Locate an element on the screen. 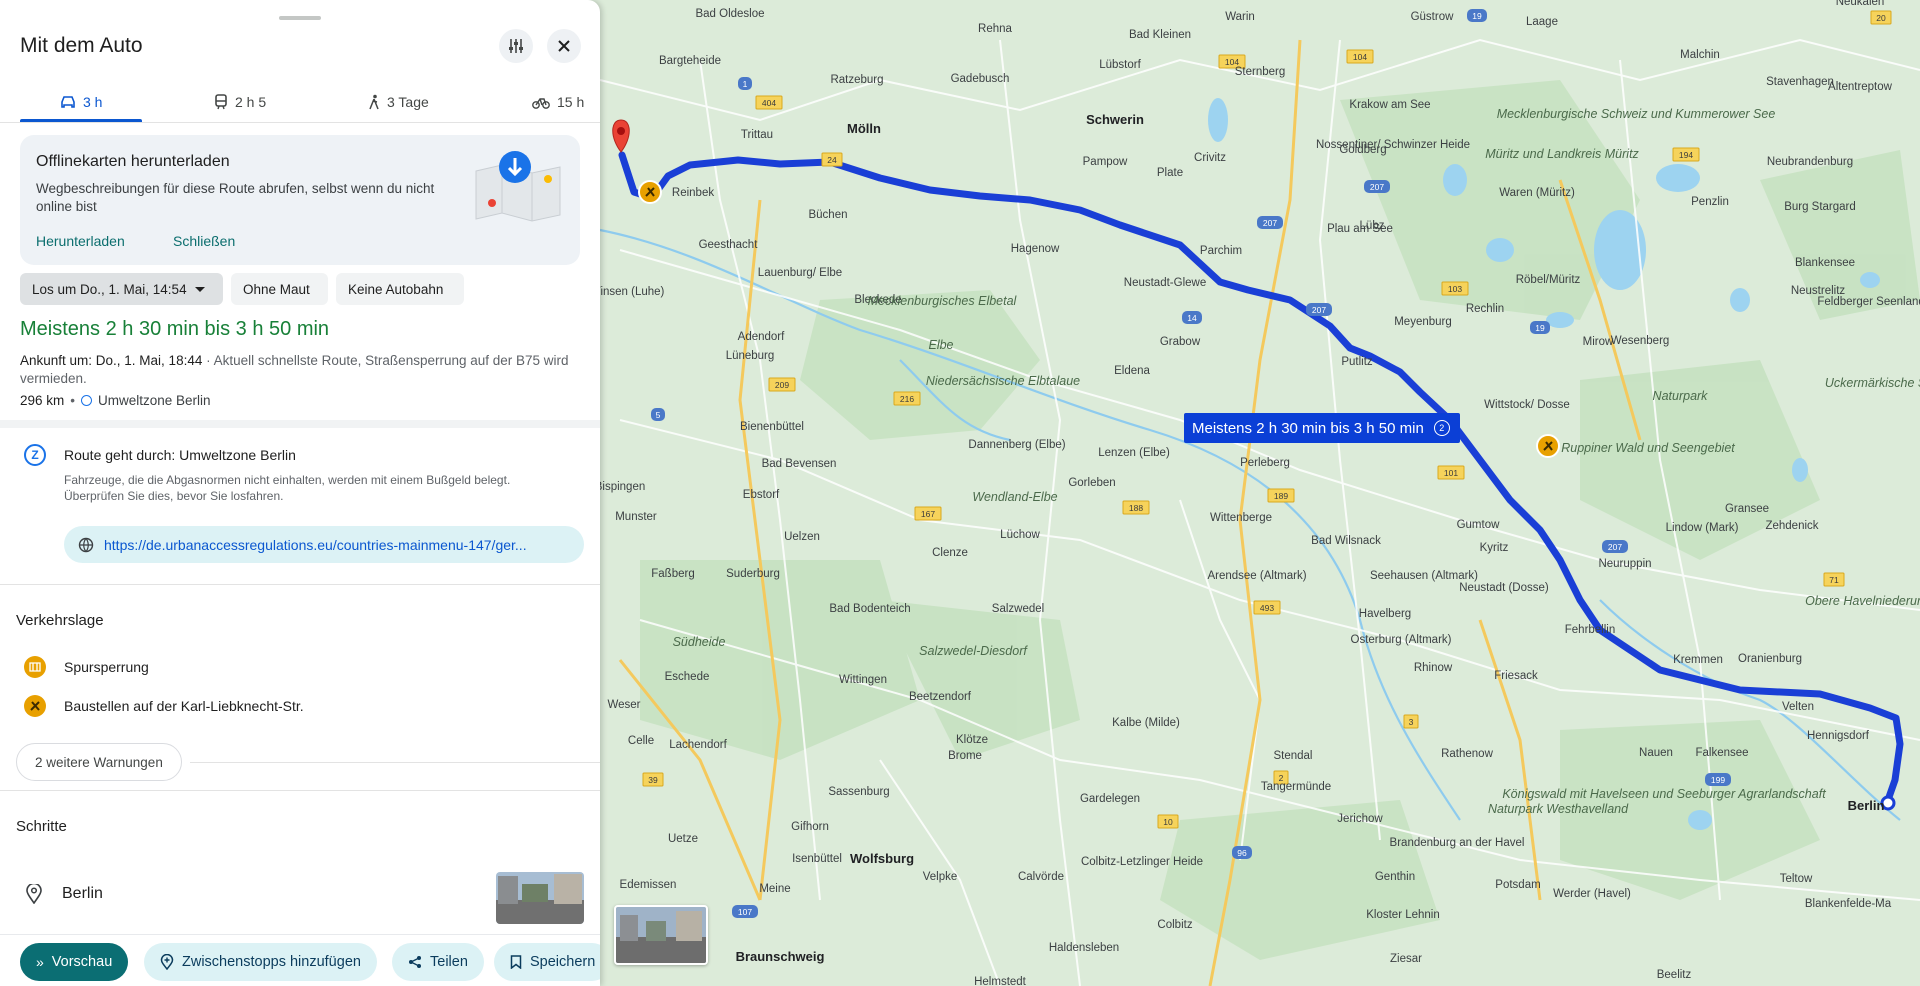 The height and width of the screenshot is (986, 1920). more-warnings-button: 2 weitere Warnungen is located at coordinates (99, 762).